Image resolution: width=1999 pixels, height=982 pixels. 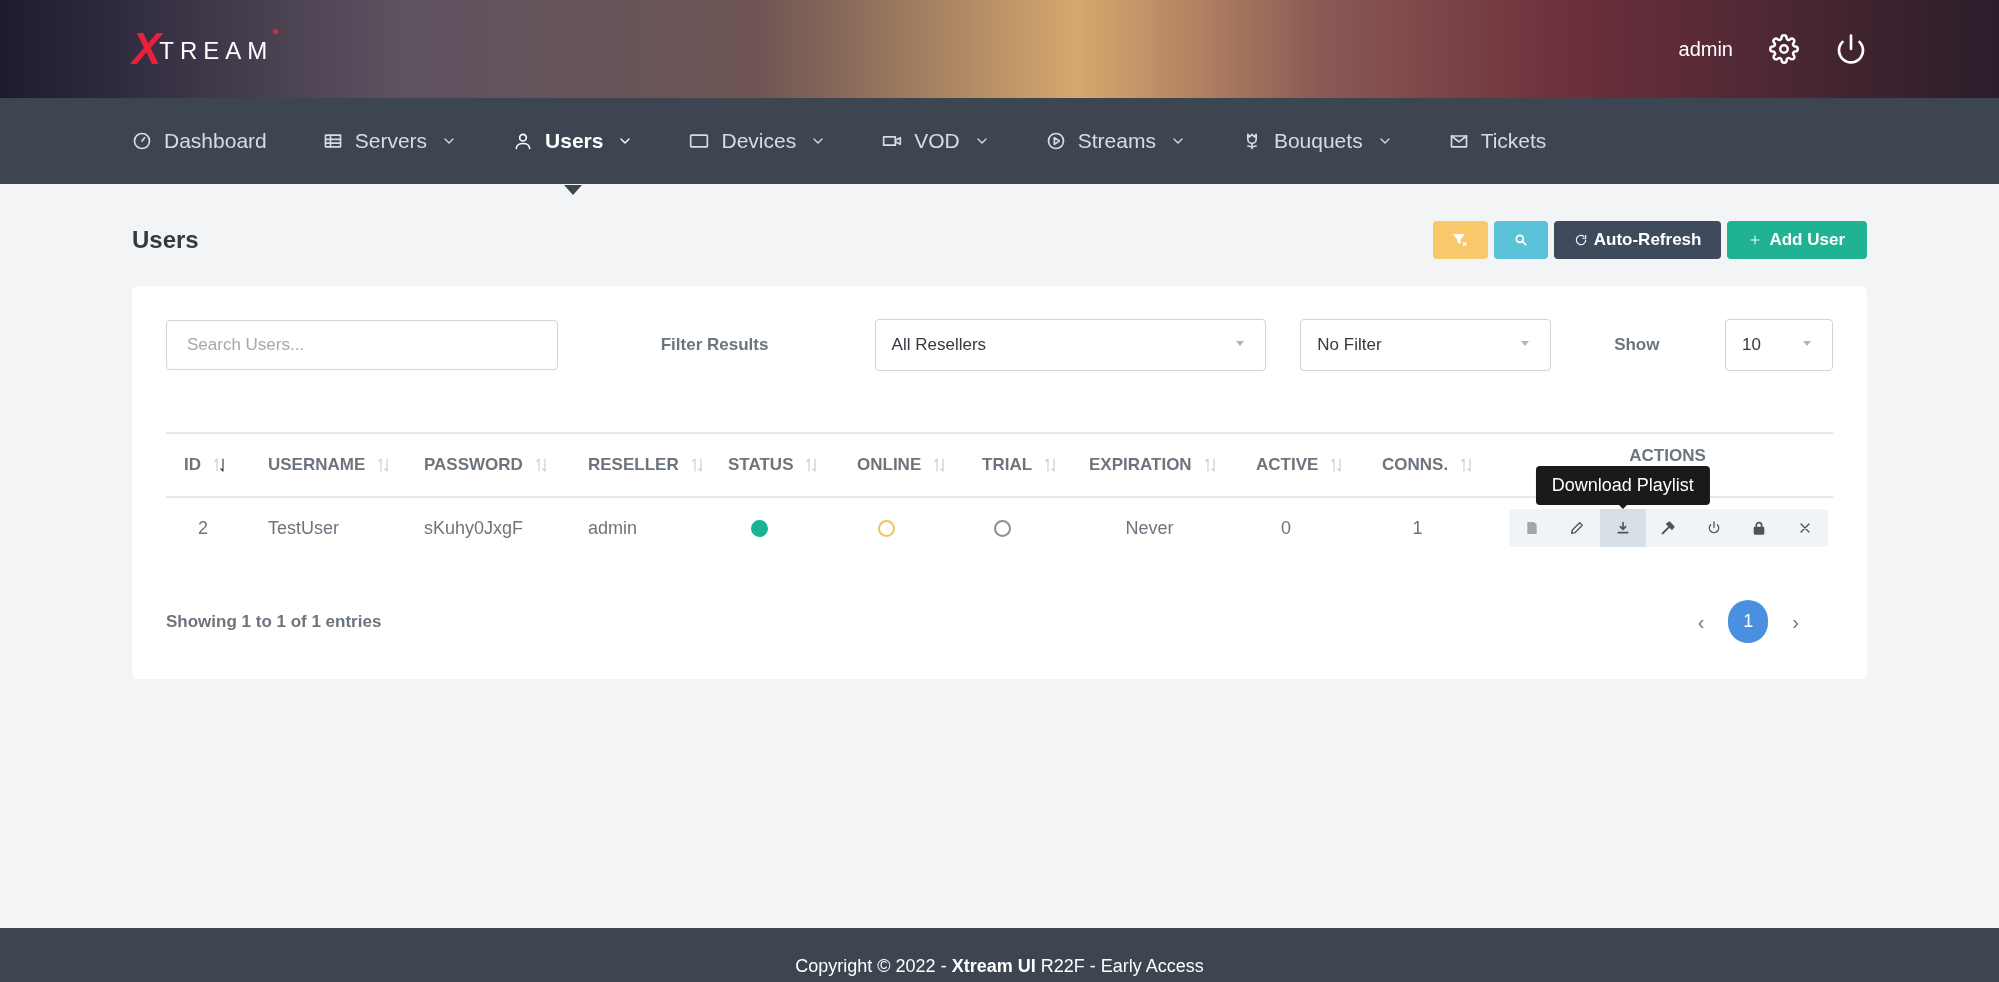 I want to click on copyright-text: Copyright © 2022 - Xtream UI R22F - Early Access, so click(x=999, y=966).